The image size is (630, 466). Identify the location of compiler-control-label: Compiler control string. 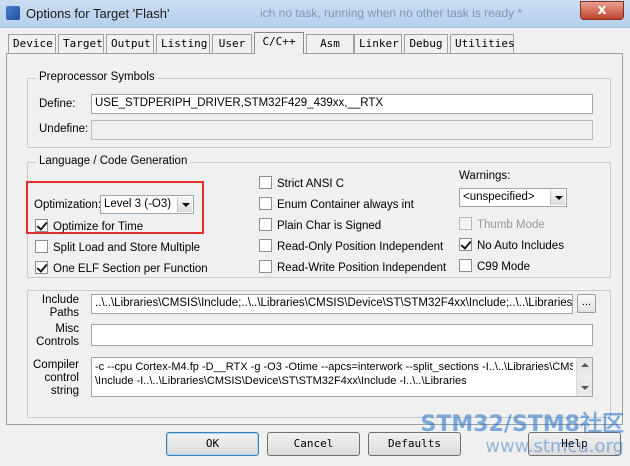
(56, 378).